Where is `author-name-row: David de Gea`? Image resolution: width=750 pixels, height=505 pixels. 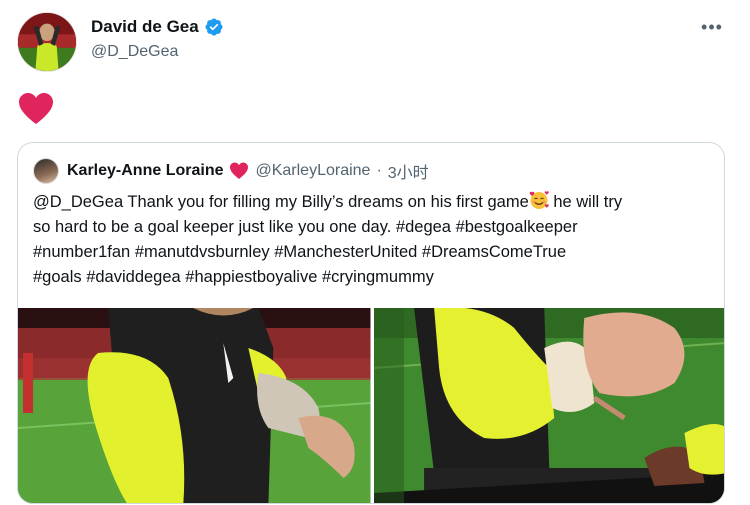
author-name-row: David de Gea is located at coordinates (157, 27).